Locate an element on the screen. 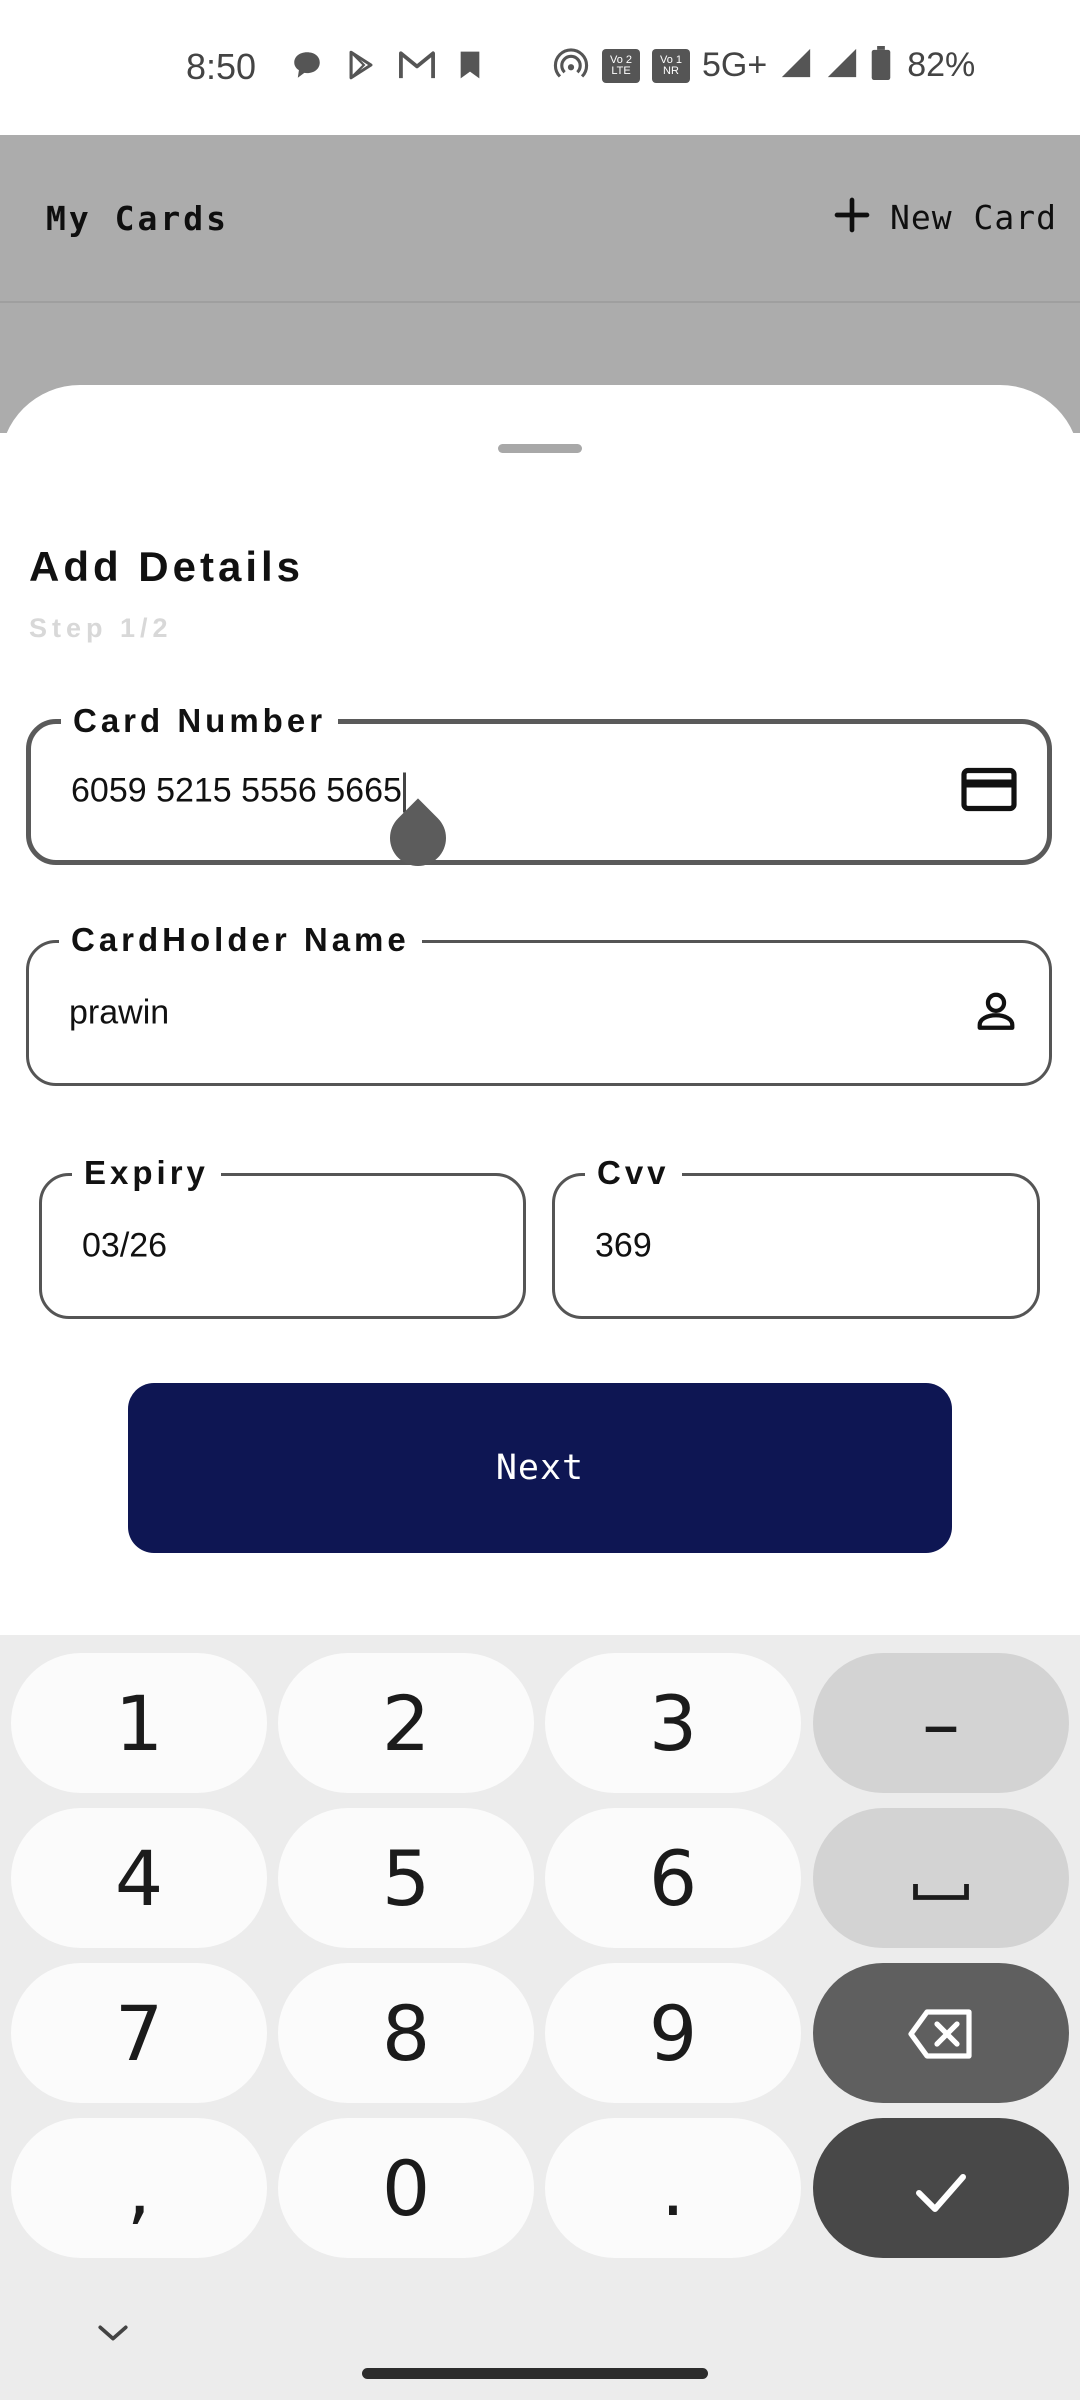  bookmark-icon is located at coordinates (470, 67).